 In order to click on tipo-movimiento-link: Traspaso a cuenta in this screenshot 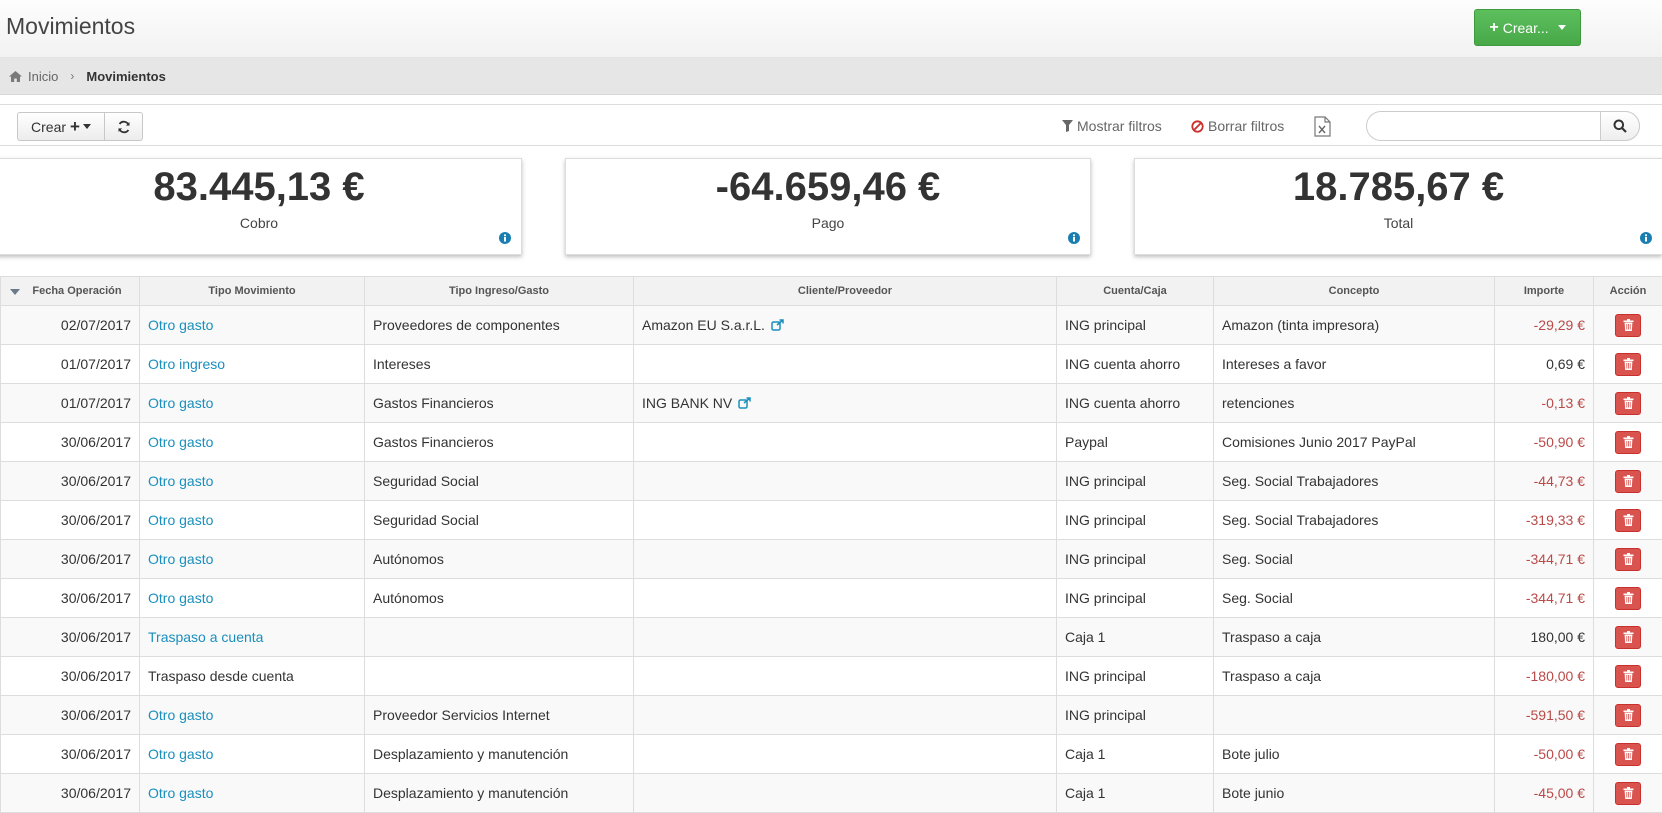, I will do `click(205, 637)`.